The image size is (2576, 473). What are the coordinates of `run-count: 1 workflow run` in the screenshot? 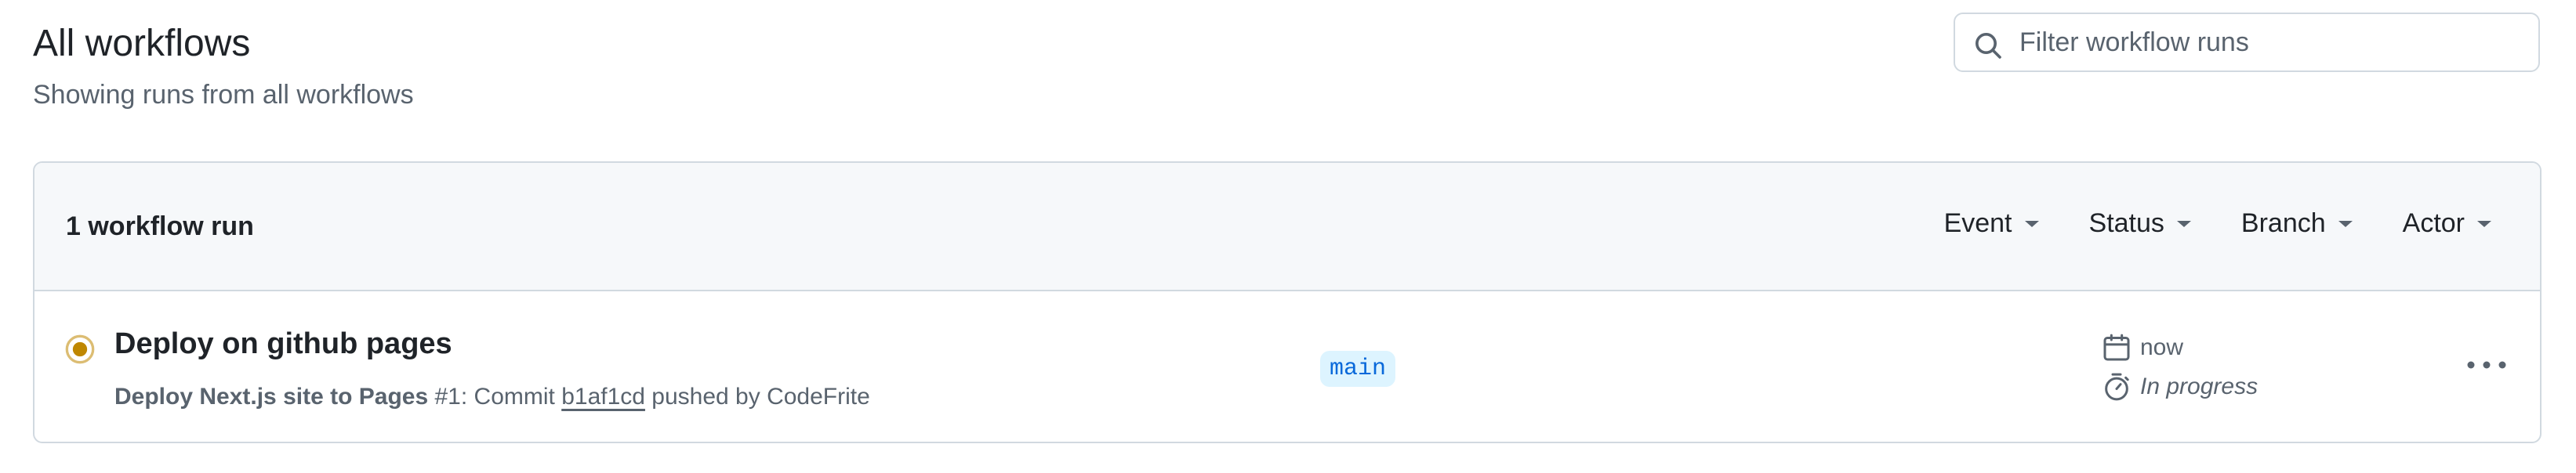 It's located at (160, 226).